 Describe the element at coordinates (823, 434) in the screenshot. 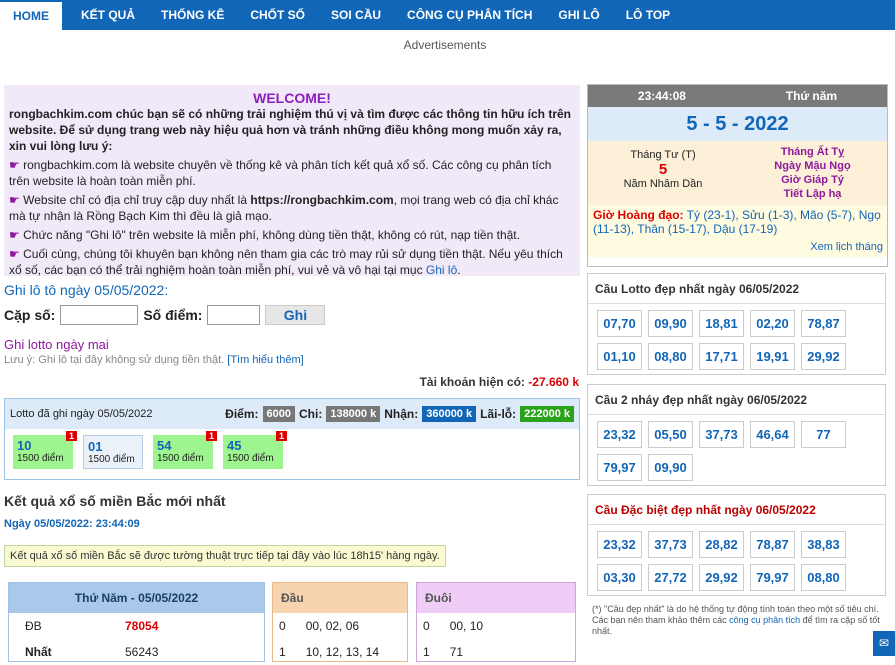

I see `cau-pair: 77` at that location.